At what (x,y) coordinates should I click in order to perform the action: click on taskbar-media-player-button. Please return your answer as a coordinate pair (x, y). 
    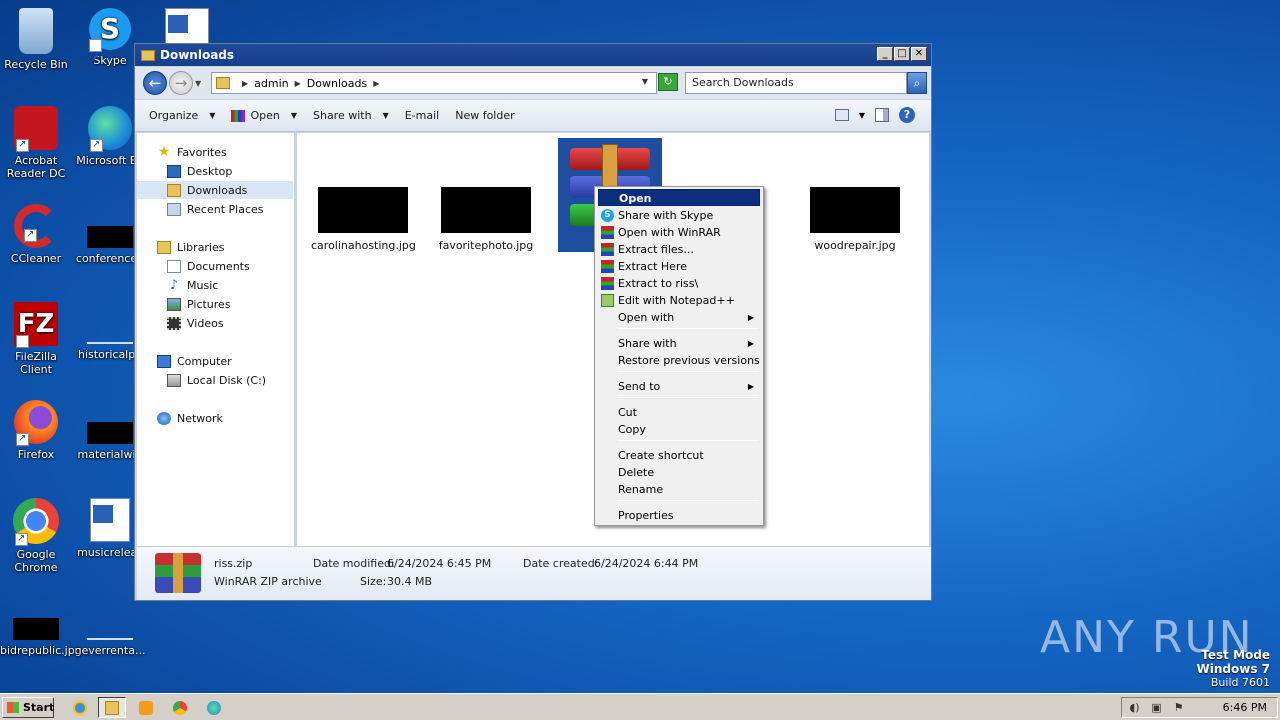
    Looking at the image, I should click on (146, 707).